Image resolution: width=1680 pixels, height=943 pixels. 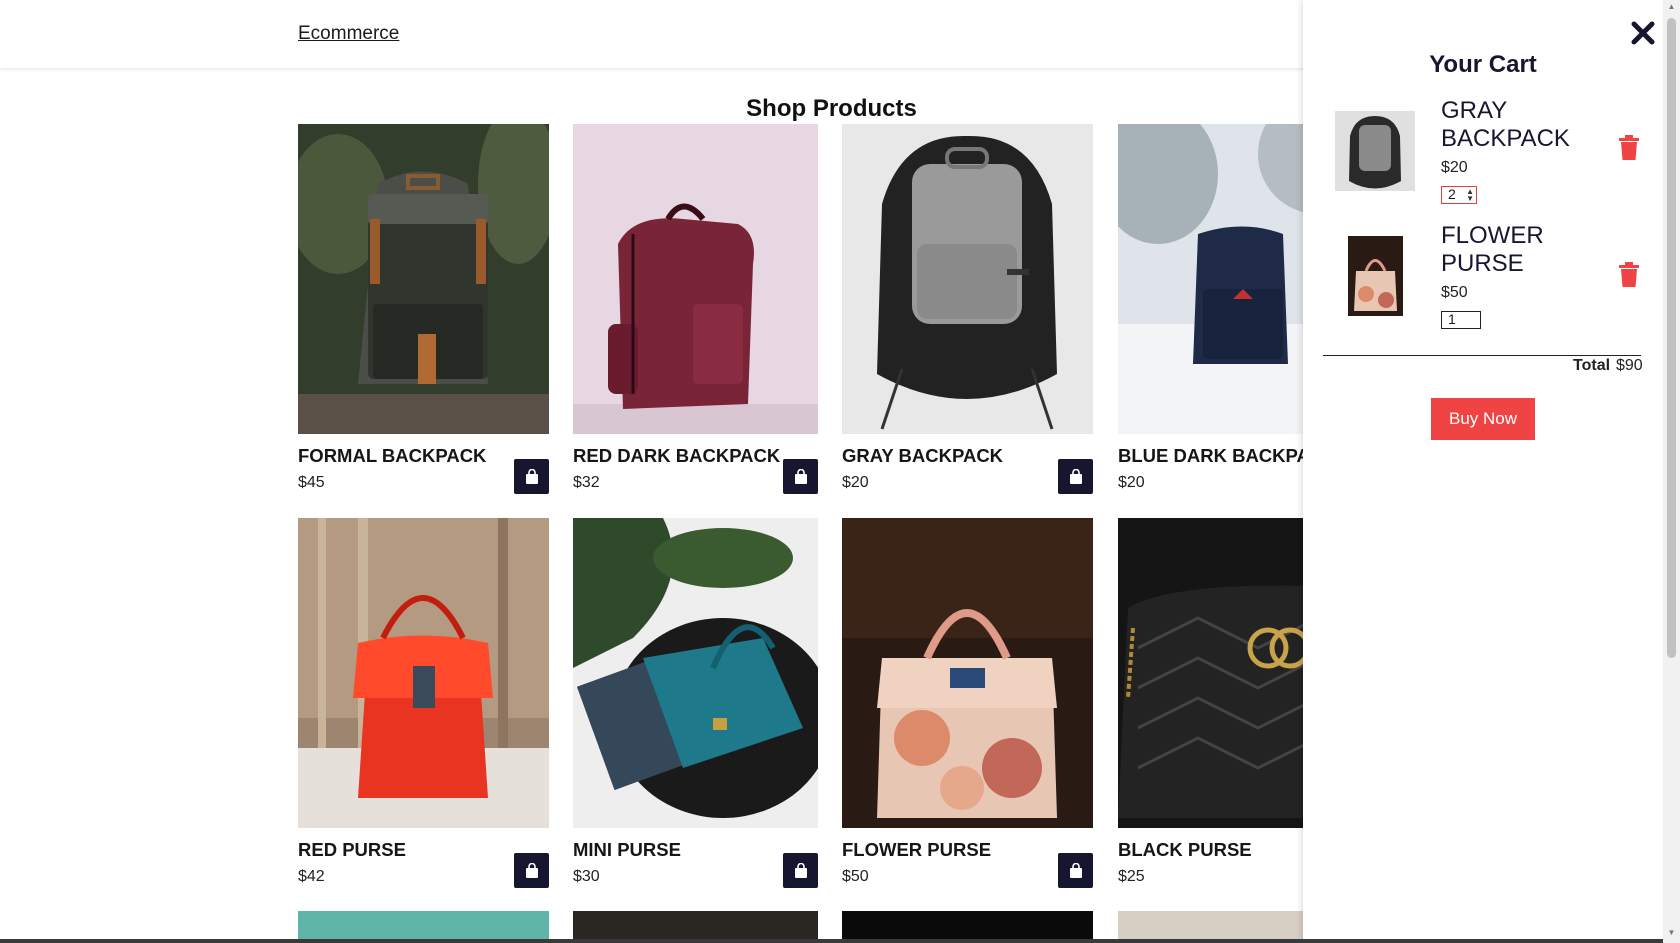 I want to click on product-price: $42, so click(x=311, y=876).